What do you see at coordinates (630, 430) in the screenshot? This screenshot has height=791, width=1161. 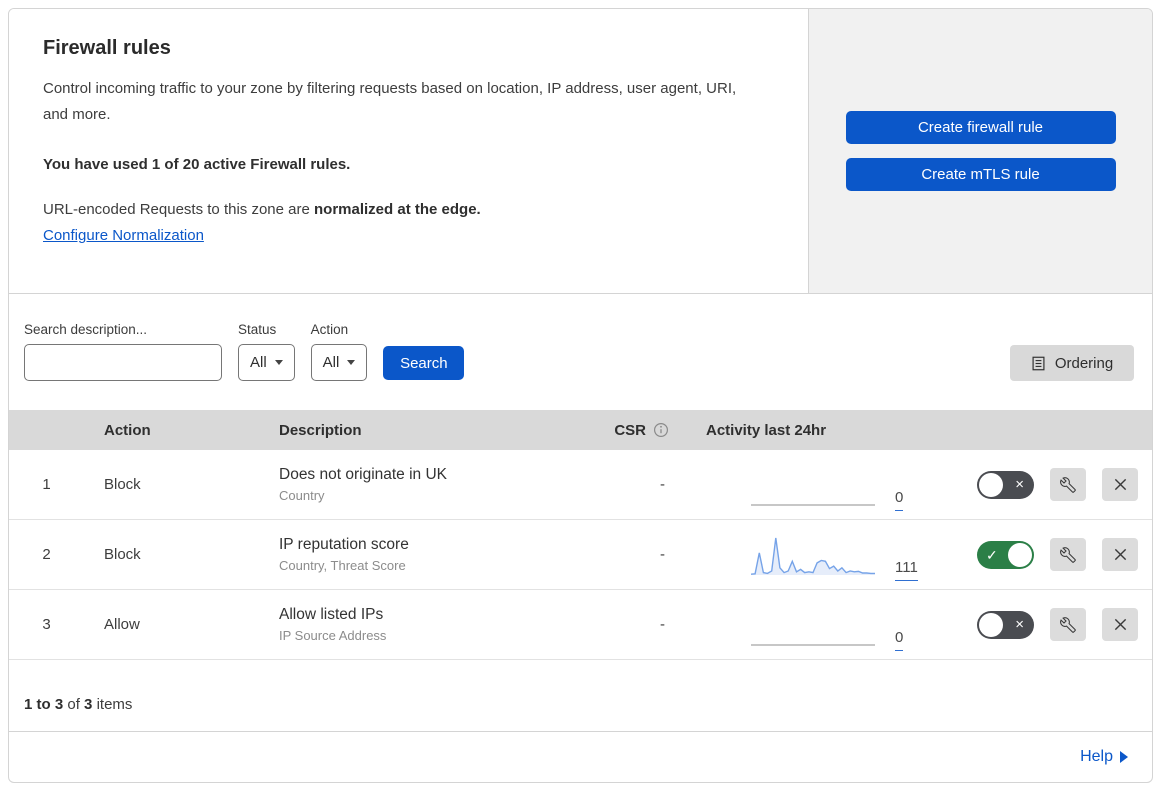 I see `csr-column-label: CSR` at bounding box center [630, 430].